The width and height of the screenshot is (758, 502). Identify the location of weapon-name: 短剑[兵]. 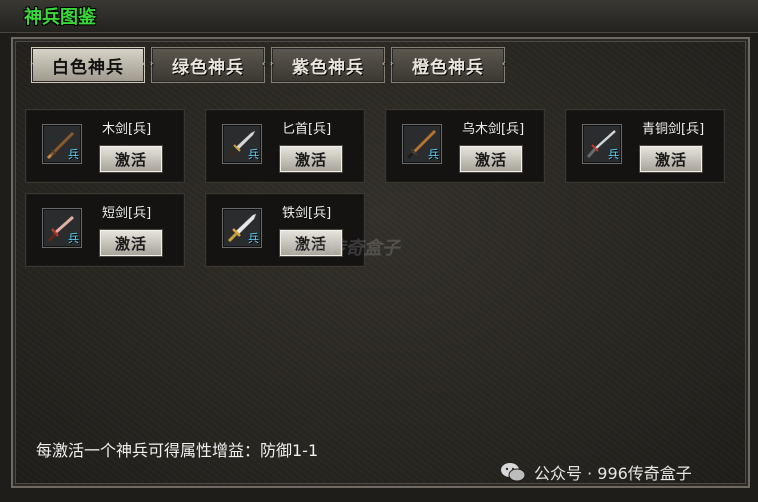
(127, 213).